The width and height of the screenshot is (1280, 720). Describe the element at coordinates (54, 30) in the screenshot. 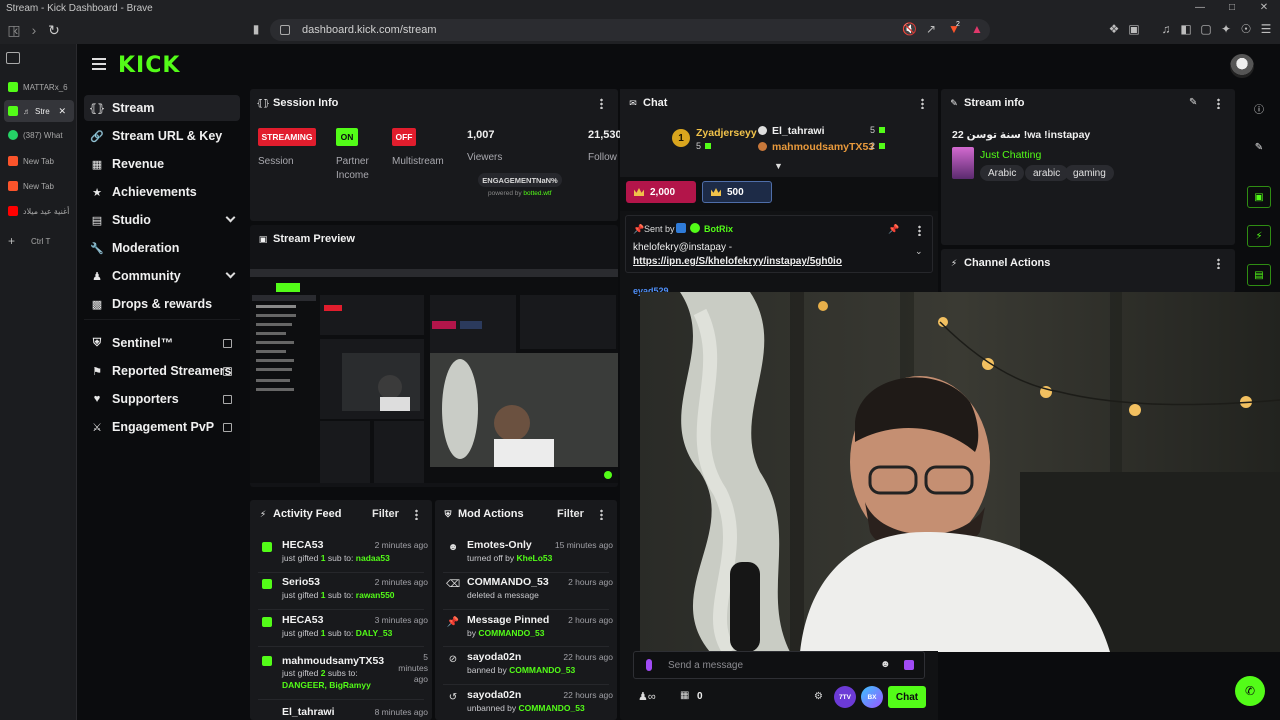

I see `reload-icon: ↻` at that location.